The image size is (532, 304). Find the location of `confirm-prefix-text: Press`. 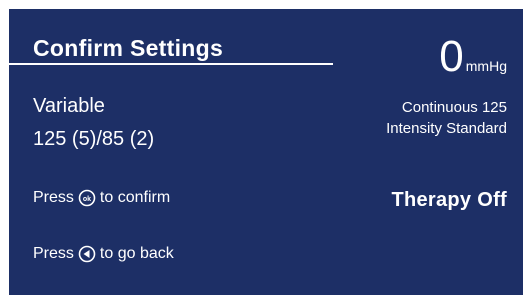

confirm-prefix-text: Press is located at coordinates (53, 197).